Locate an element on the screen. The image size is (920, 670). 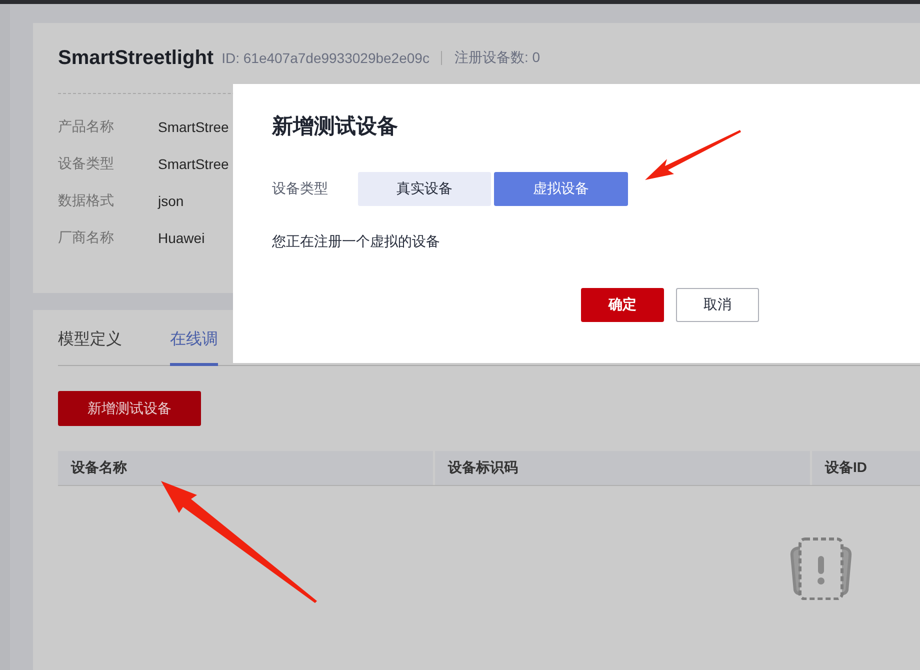
empty-state-icon is located at coordinates (821, 568).